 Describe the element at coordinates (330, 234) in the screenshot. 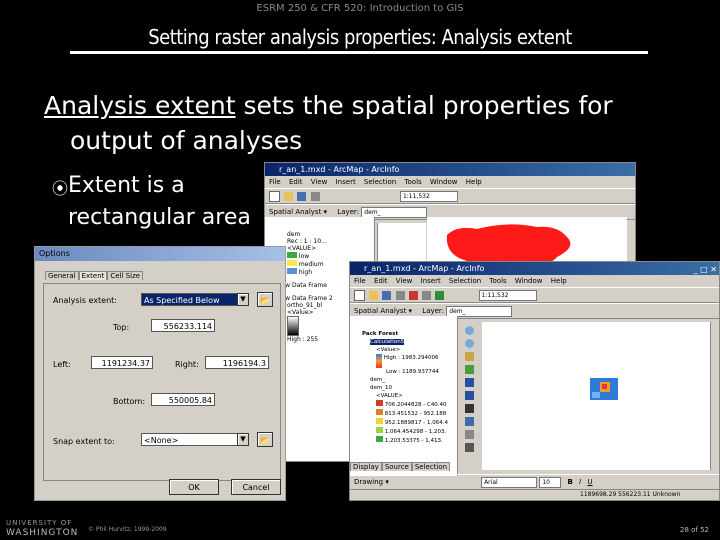

I see `toc-layer-dem: dem` at that location.